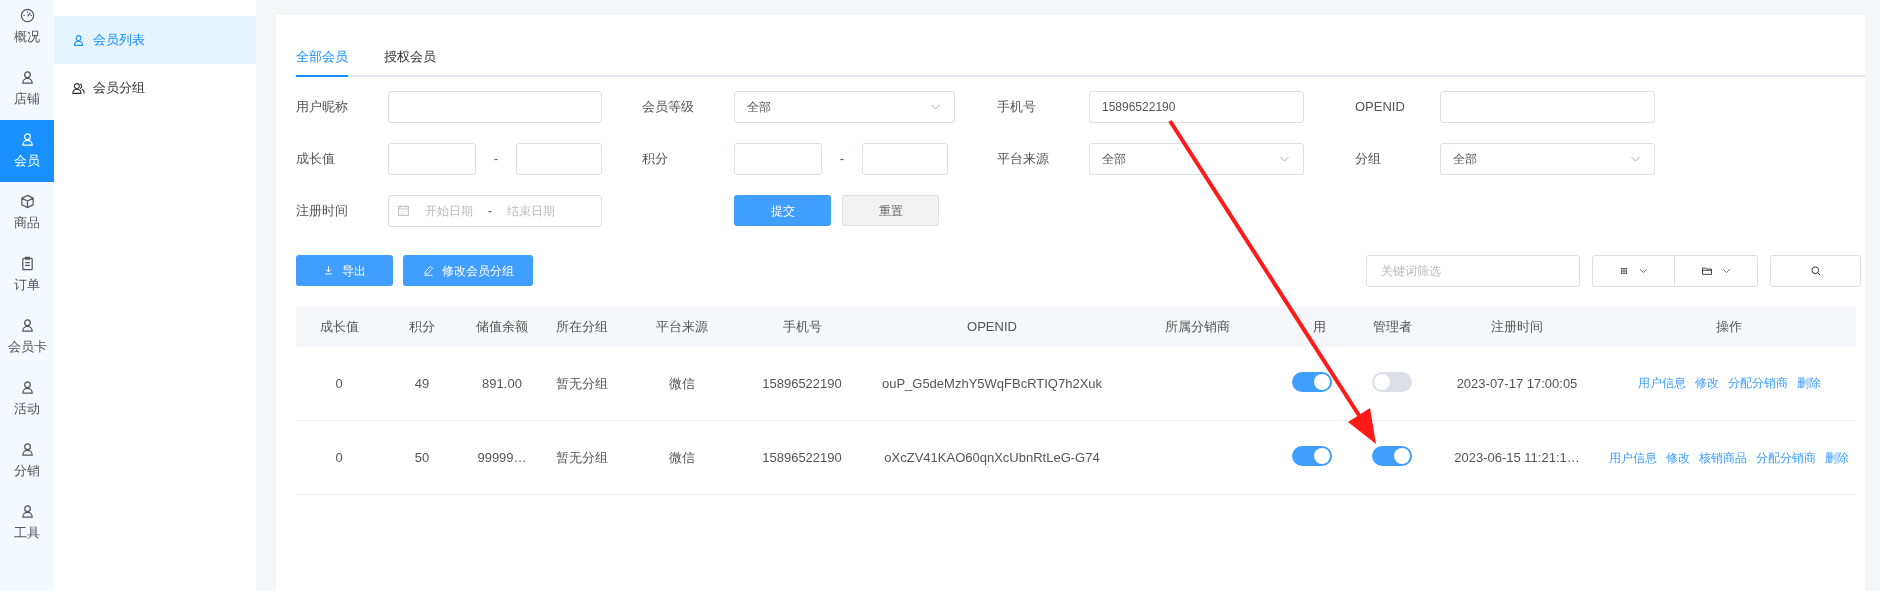 The image size is (1880, 591). Describe the element at coordinates (1196, 106) in the screenshot. I see `input-field: 15896522190` at that location.